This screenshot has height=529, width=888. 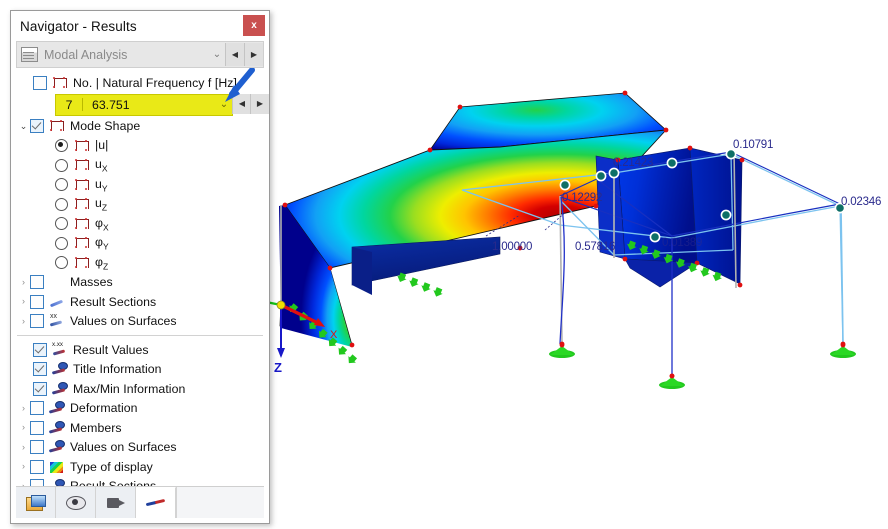 I want to click on tree-item-title-information: Title Information, so click(x=140, y=370).